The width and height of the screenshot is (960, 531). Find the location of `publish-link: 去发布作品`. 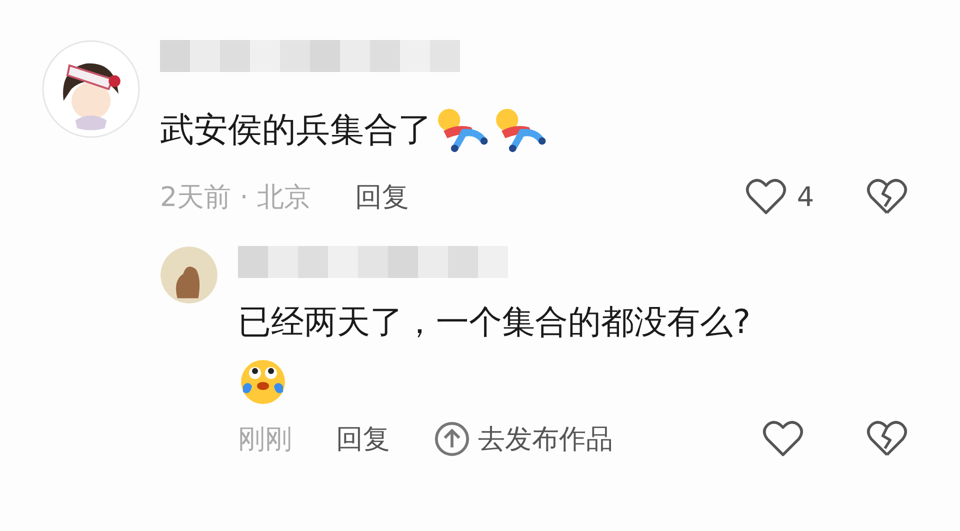

publish-link: 去发布作品 is located at coordinates (523, 439).